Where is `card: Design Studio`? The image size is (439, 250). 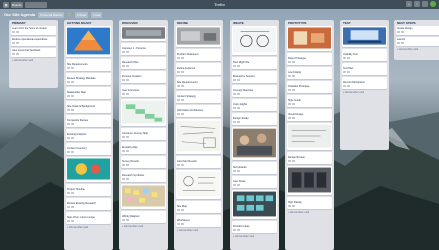 card: Design Studio is located at coordinates (254, 119).